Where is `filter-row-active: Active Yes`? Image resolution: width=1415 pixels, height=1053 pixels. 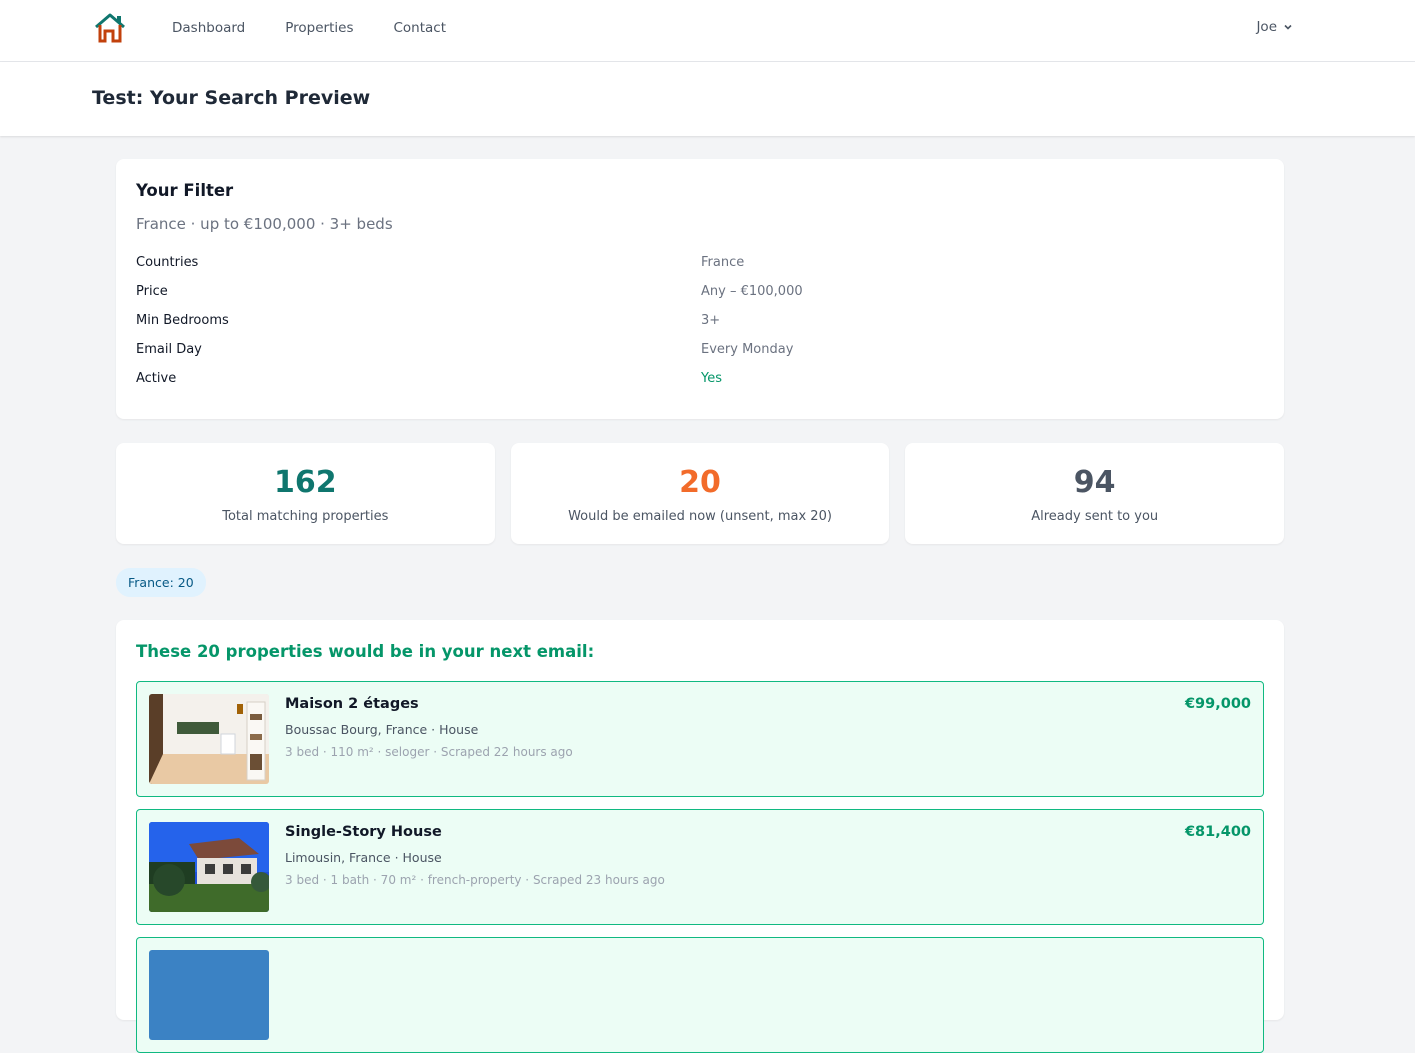
filter-row-active: Active Yes is located at coordinates (700, 378).